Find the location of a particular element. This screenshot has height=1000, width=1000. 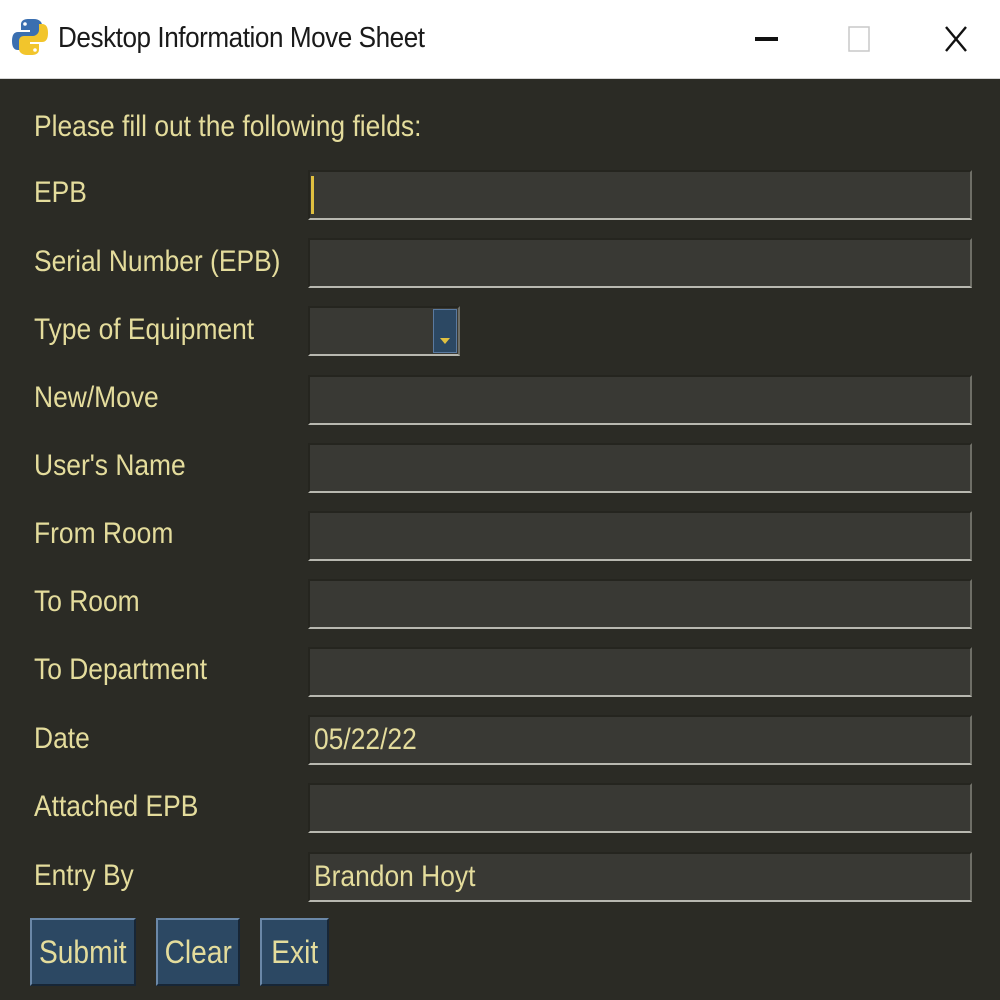

maximize-icon is located at coordinates (859, 39).